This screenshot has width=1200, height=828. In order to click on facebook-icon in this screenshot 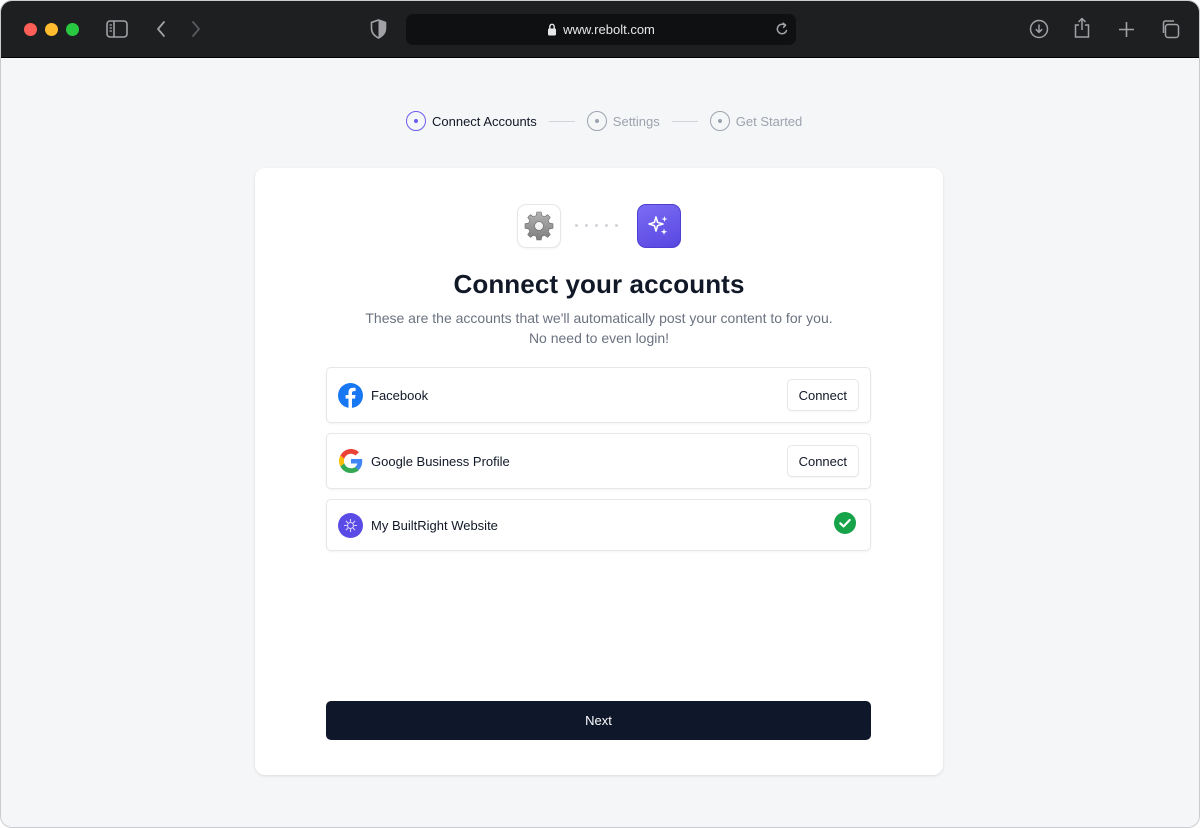, I will do `click(350, 395)`.